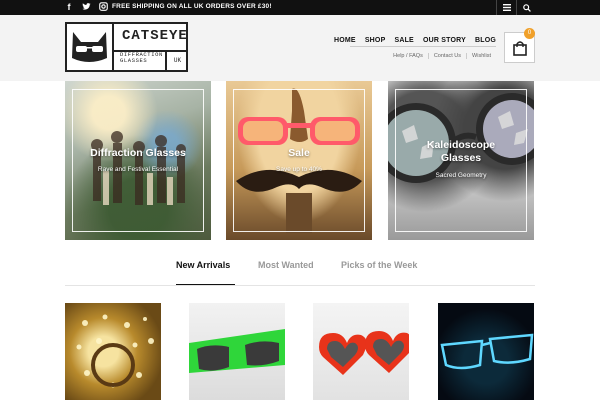  I want to click on banner-title: Diffraction Glasses, so click(138, 153).